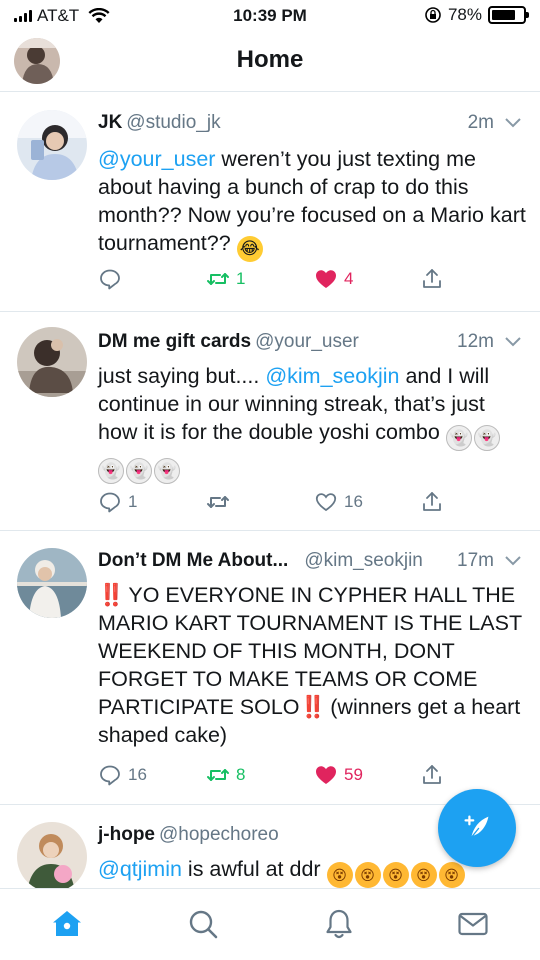 This screenshot has height=960, width=540. Describe the element at coordinates (464, 14) in the screenshot. I see `battery-percent: 78%` at that location.